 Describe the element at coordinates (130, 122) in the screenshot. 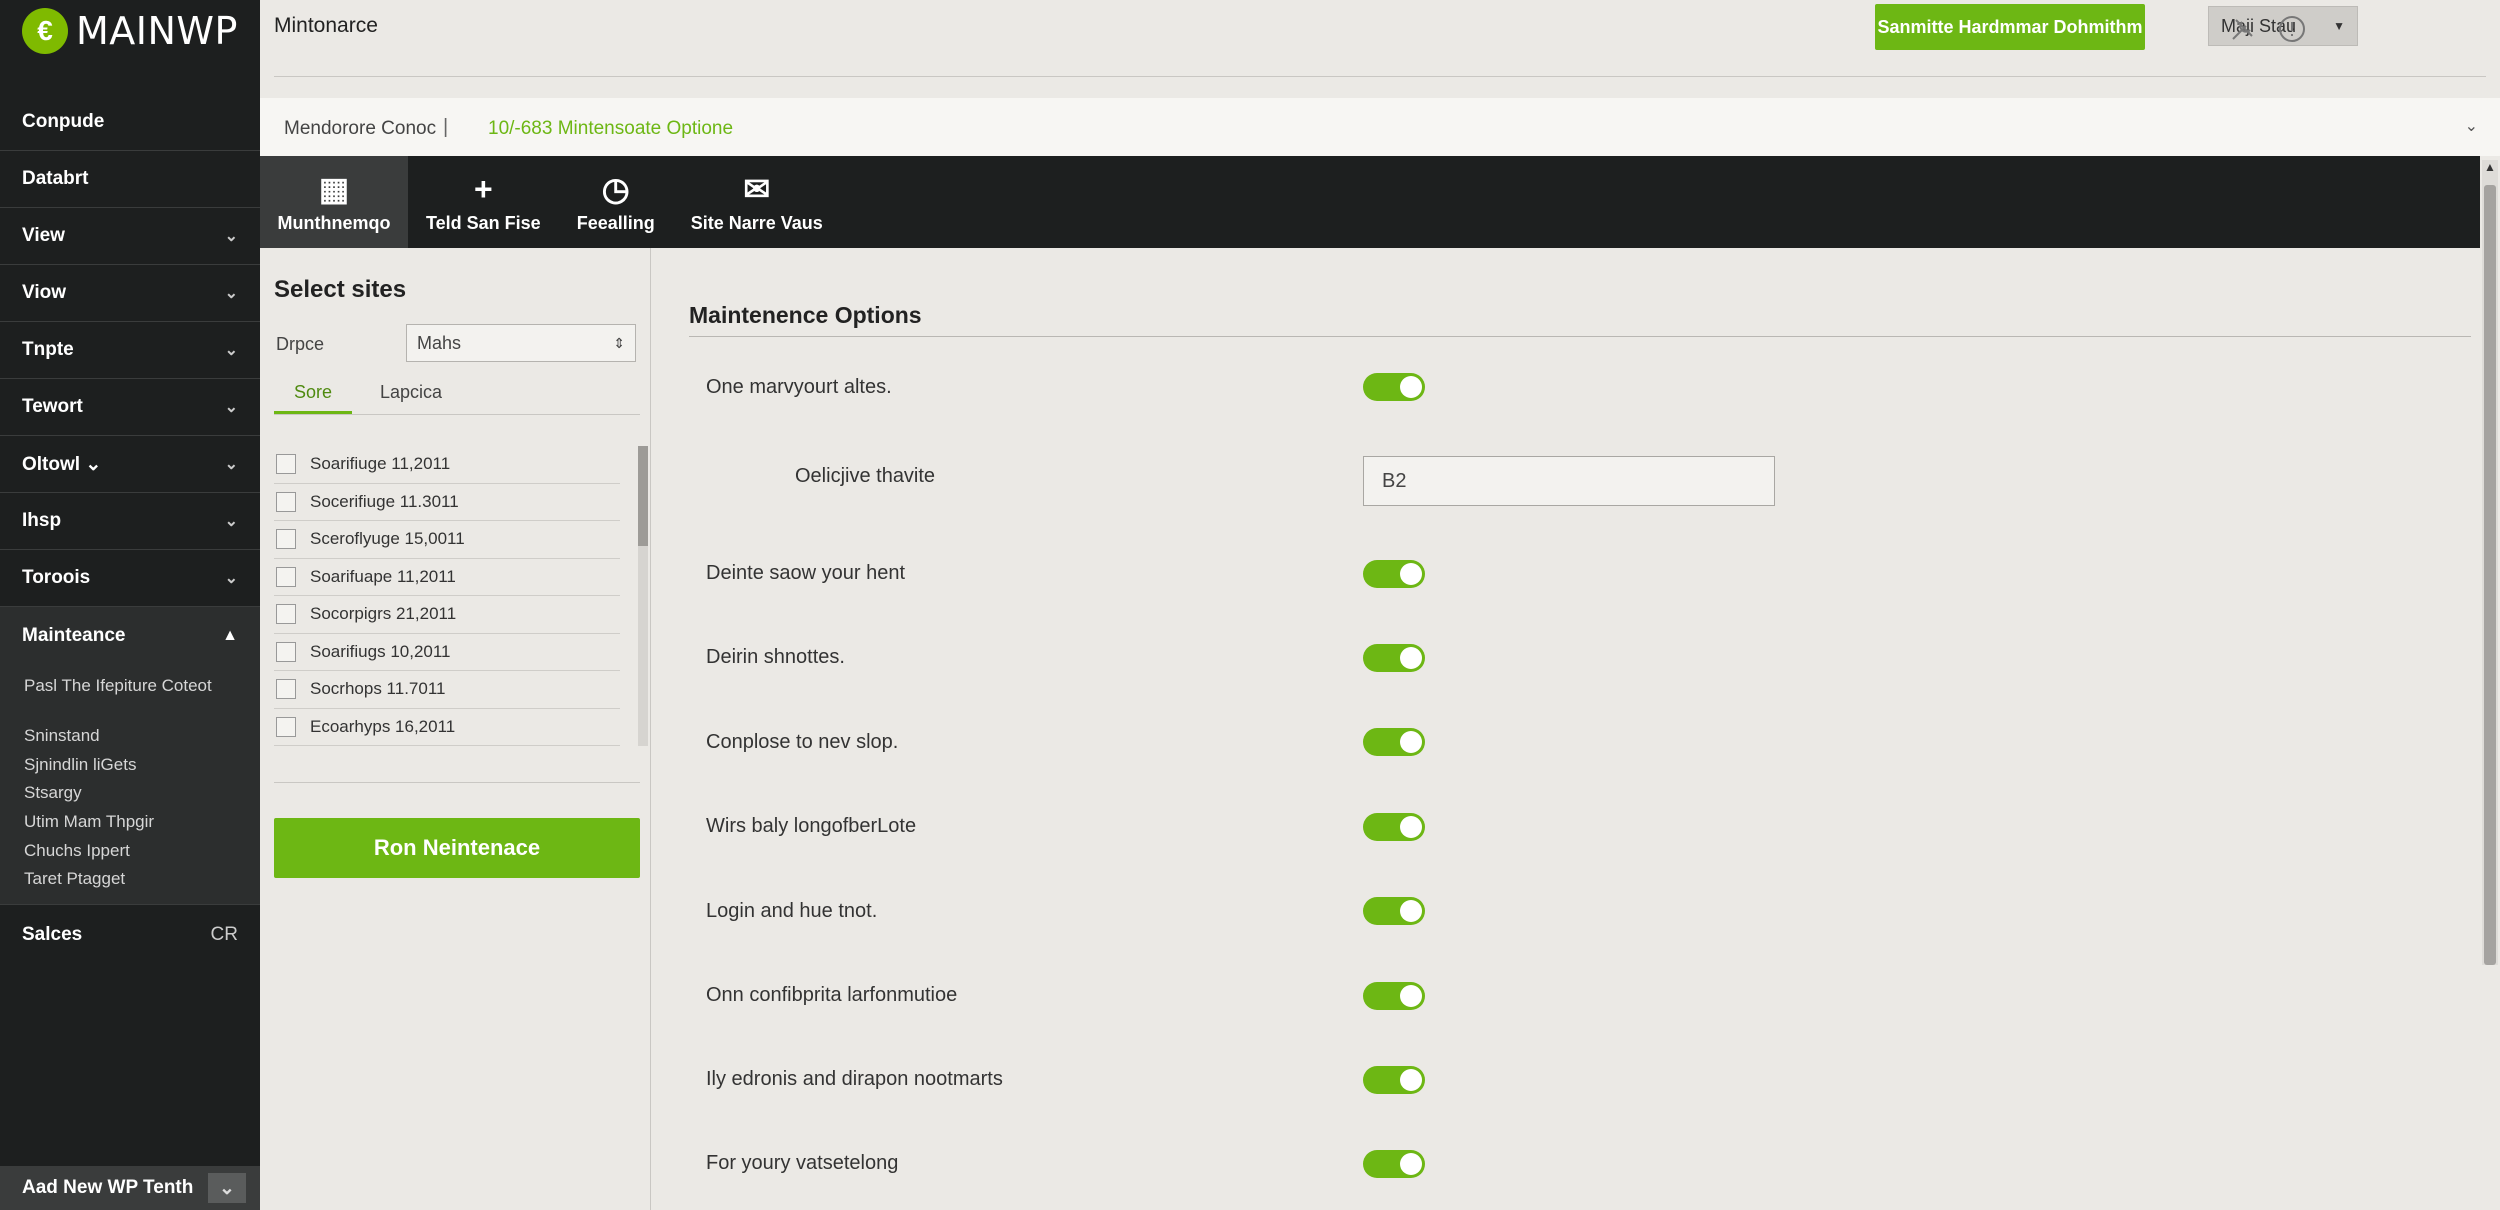

I see `sidebar-item-conpude: Conpude` at that location.